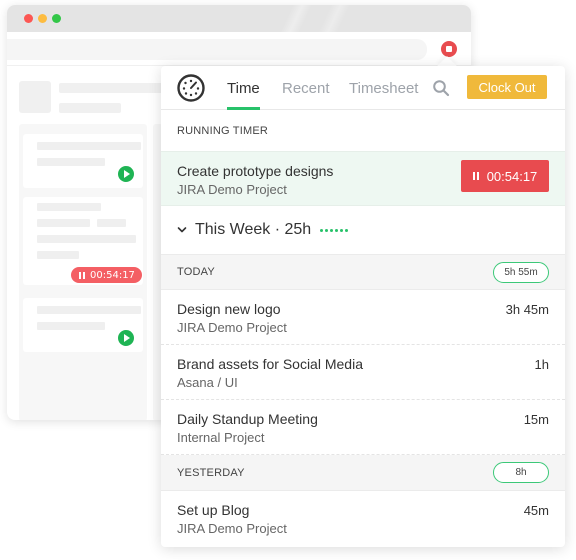 This screenshot has height=560, width=576. I want to click on popup-header: Time Recent Timesheet Clock Out, so click(363, 88).